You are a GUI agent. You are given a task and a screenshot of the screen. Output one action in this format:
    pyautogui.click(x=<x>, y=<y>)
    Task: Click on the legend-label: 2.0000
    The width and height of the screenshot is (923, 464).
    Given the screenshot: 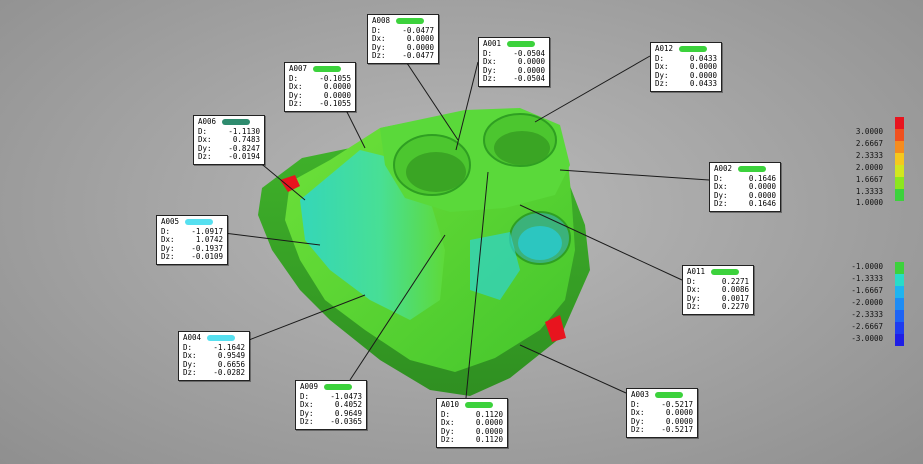 What is the action you would take?
    pyautogui.click(x=869, y=167)
    